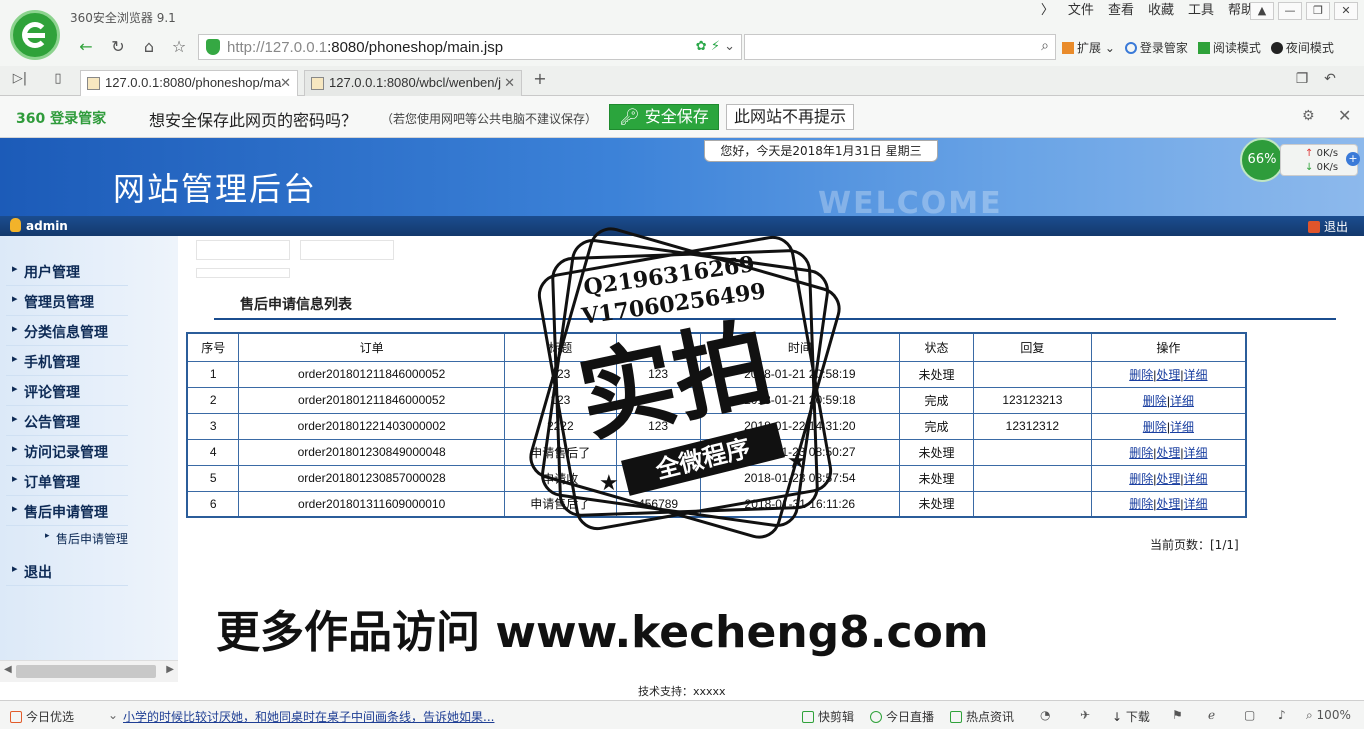 This screenshot has height=729, width=1364. Describe the element at coordinates (67, 271) in the screenshot. I see `sidebar-item-users: 用户管理` at that location.